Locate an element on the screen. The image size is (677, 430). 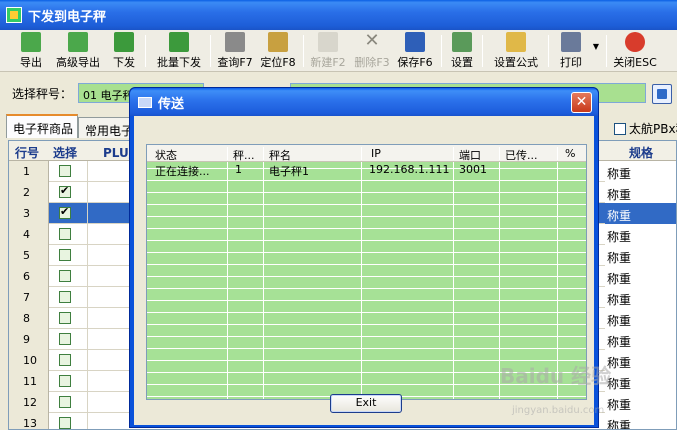
col-port: 端口 is located at coordinates (470, 155).